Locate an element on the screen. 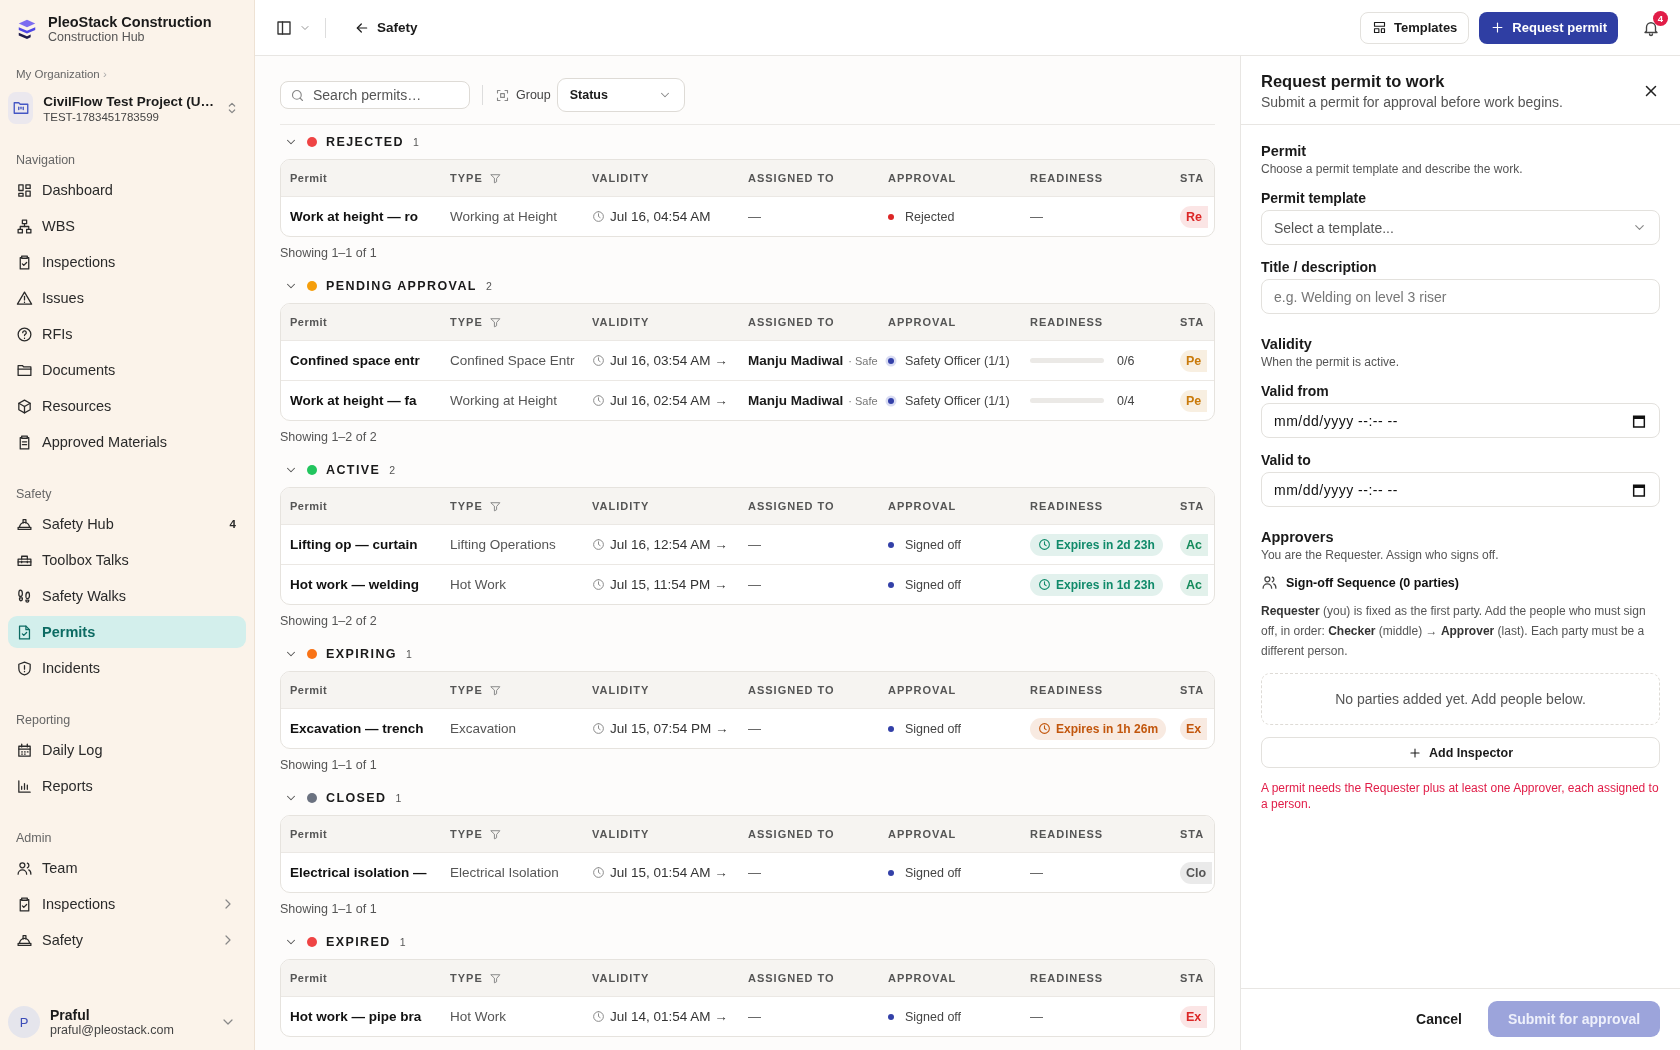 The height and width of the screenshot is (1050, 1680). table-cell: Lifting Operations is located at coordinates (503, 544).